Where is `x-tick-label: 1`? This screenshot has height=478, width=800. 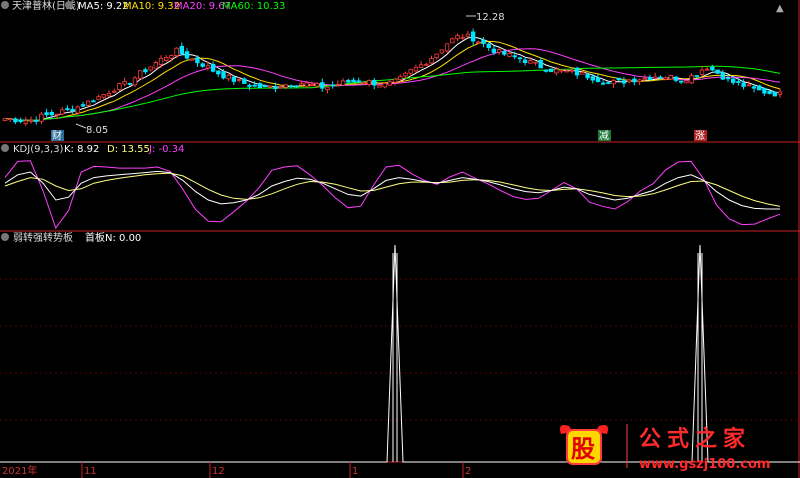 x-tick-label: 1 is located at coordinates (355, 471).